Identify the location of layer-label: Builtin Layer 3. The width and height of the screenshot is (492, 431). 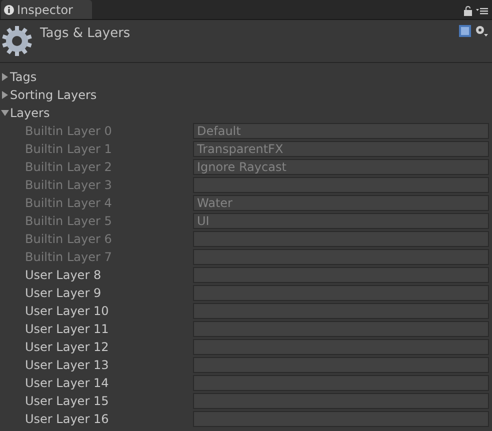
(69, 185).